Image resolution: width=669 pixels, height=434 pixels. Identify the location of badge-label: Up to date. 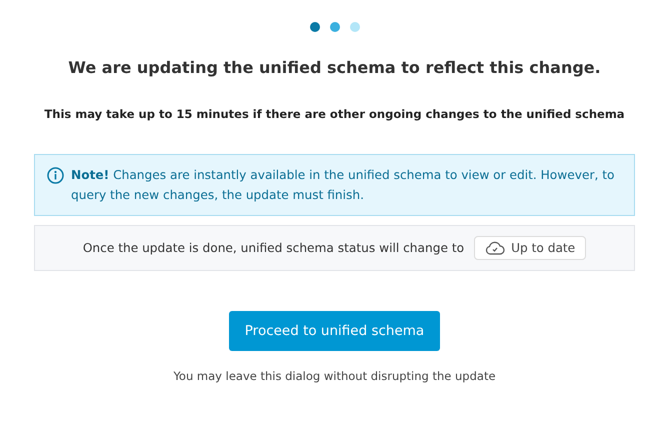
(543, 248).